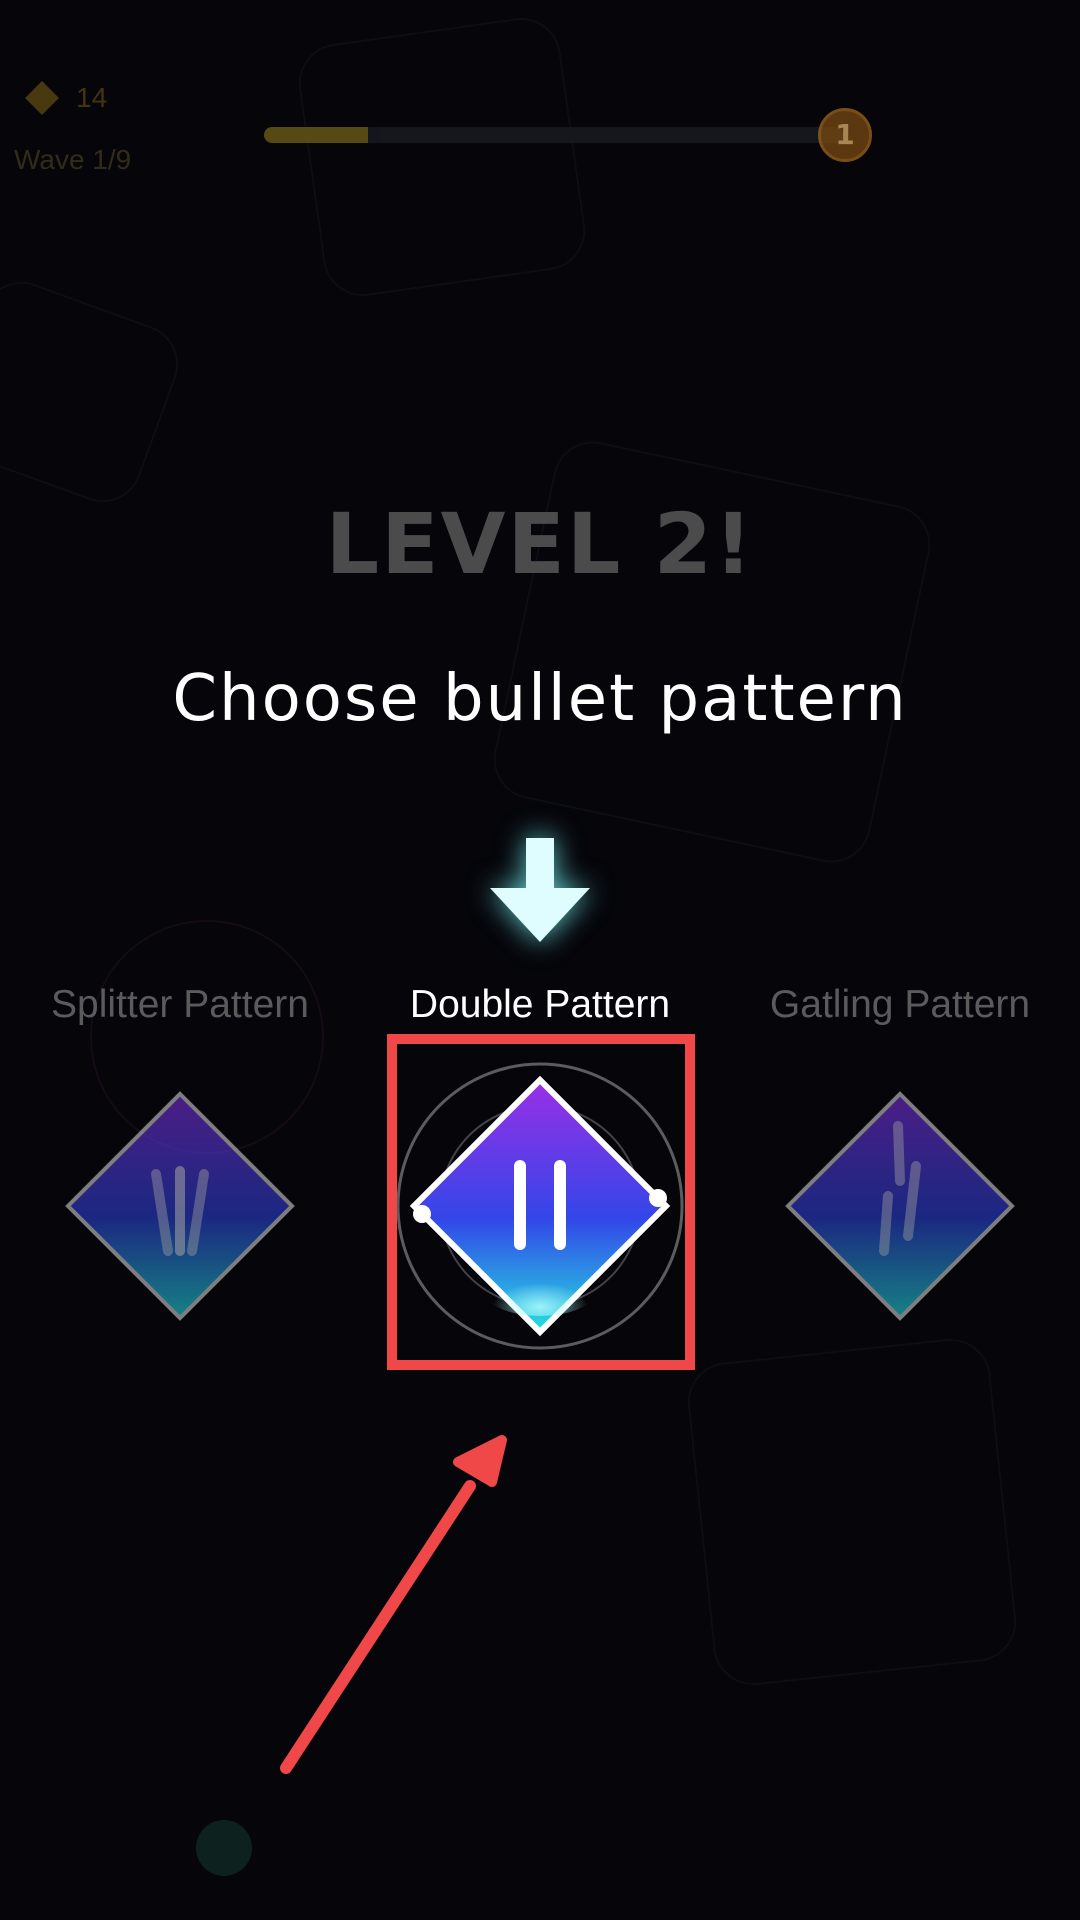 The height and width of the screenshot is (1920, 1080). What do you see at coordinates (554, 135) in the screenshot?
I see `xp-progress-bar` at bounding box center [554, 135].